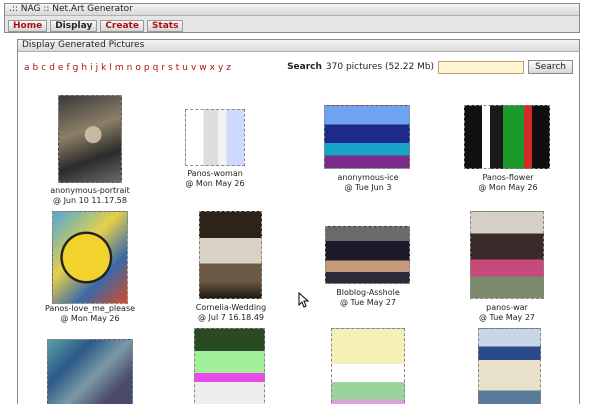 The image size is (599, 404). I want to click on picture-caption: Panos-flower @ Mon May 26, so click(508, 183).